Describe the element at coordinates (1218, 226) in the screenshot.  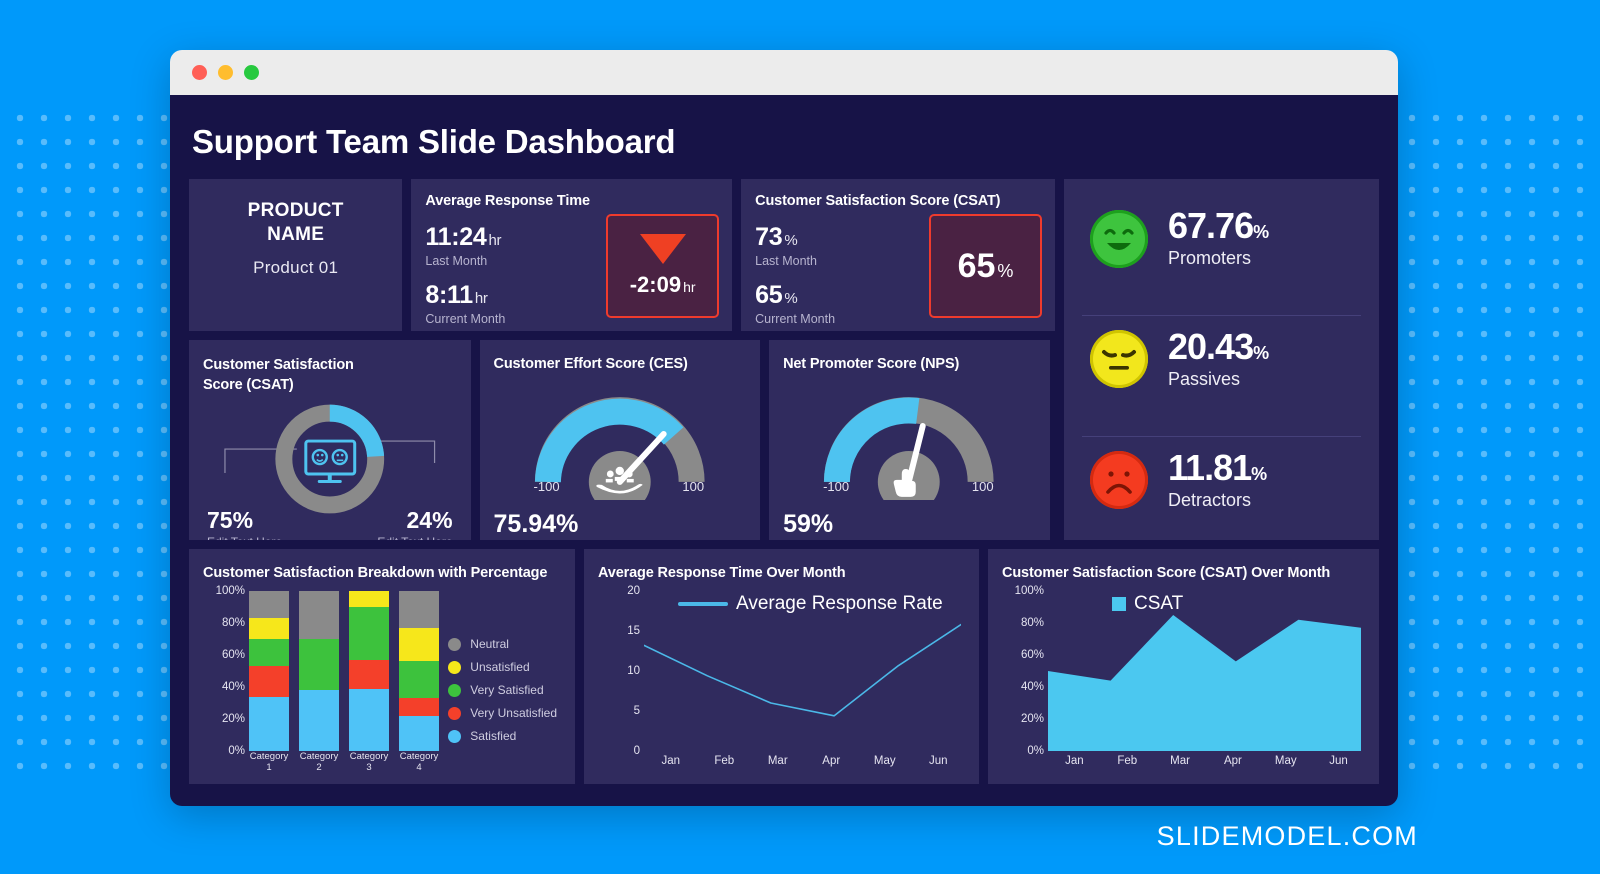
I see `nps-promoters-value: 67.76%` at that location.